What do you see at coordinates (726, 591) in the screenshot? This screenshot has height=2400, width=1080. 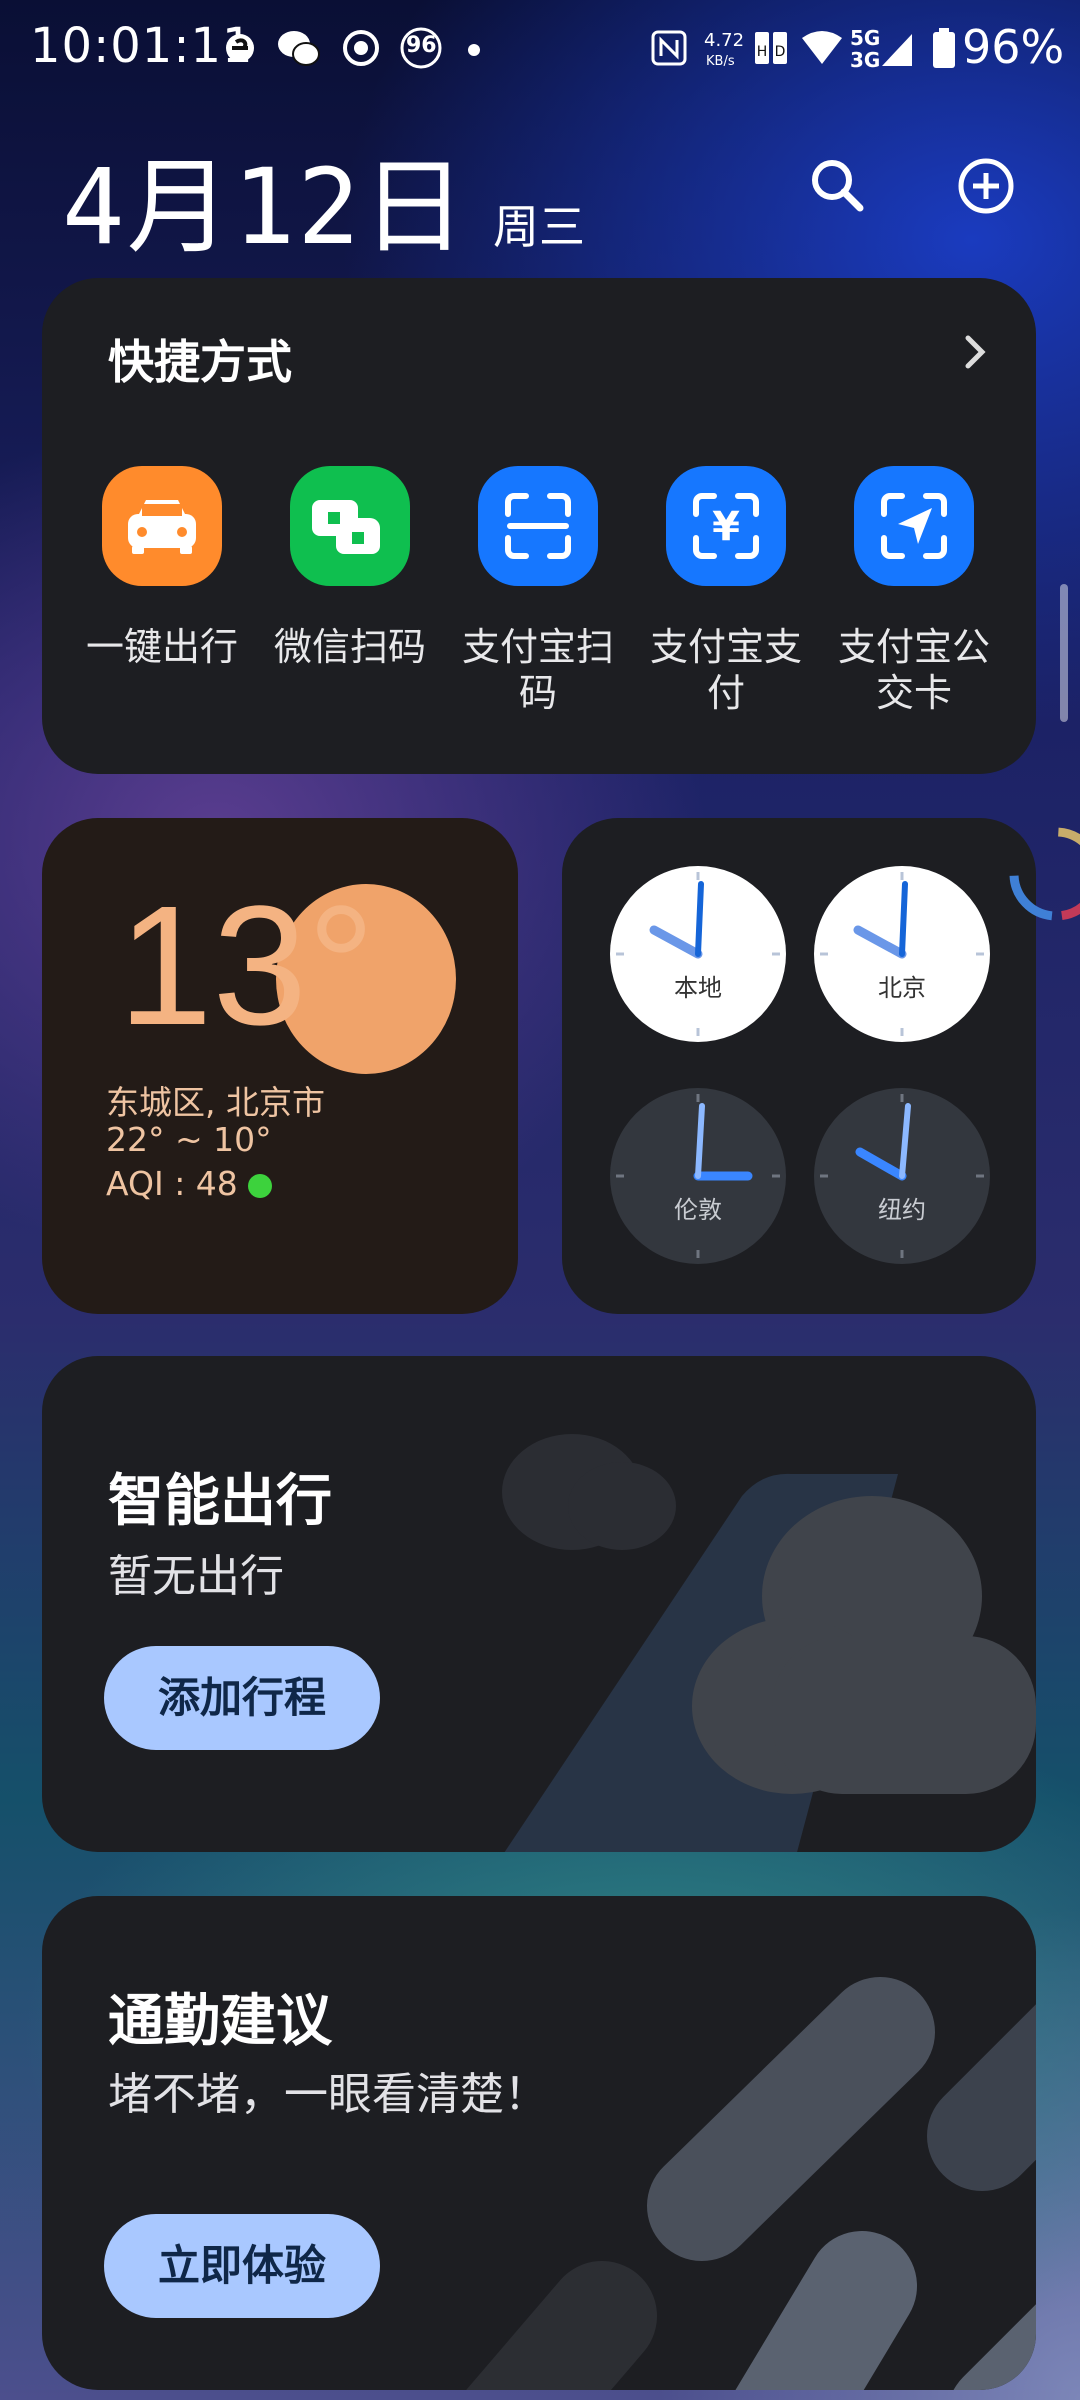 I see `shortcut-alipay-pay: ¥ 支付宝支付` at bounding box center [726, 591].